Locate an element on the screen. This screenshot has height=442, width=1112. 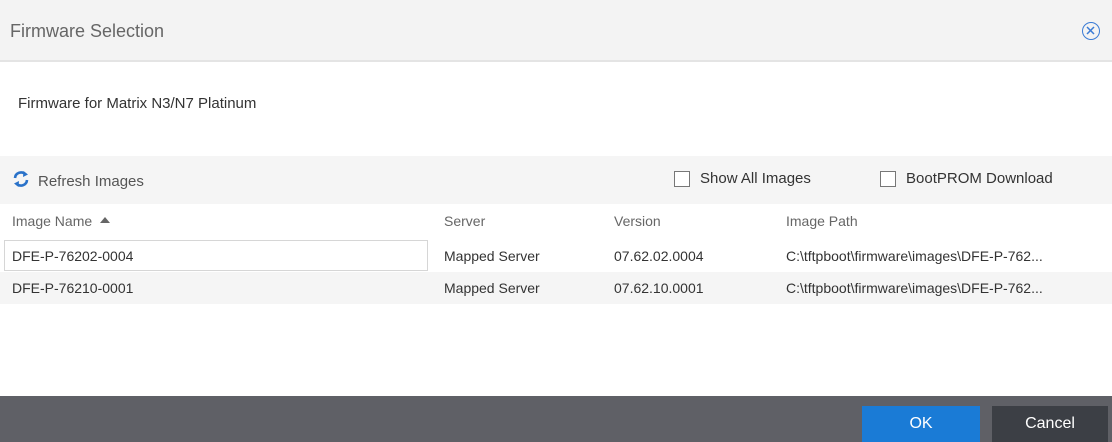
refresh-images-label: Refresh Images is located at coordinates (91, 181).